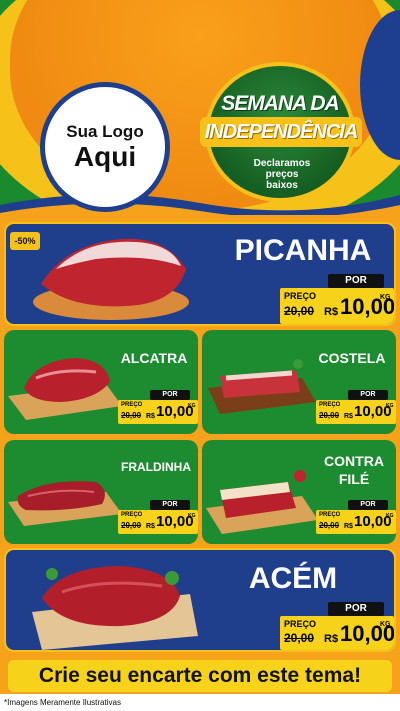 The height and width of the screenshot is (711, 400). I want to click on alcatra-image, so click(65, 389).